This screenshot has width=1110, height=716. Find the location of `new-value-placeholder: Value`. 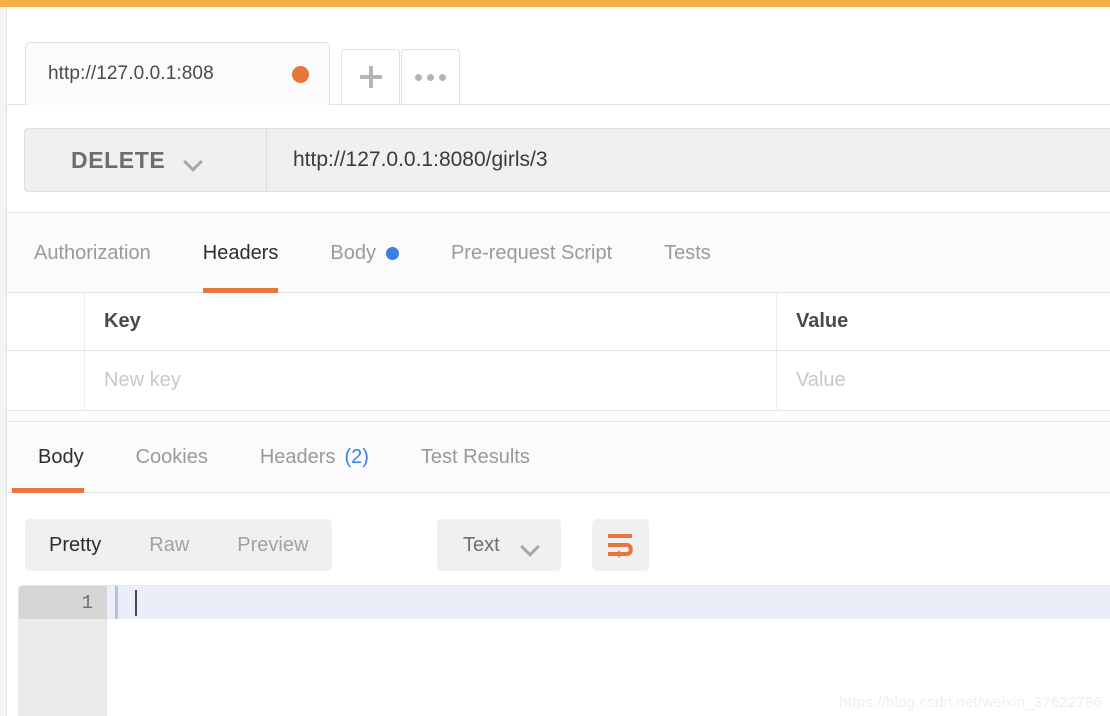

new-value-placeholder: Value is located at coordinates (821, 380).